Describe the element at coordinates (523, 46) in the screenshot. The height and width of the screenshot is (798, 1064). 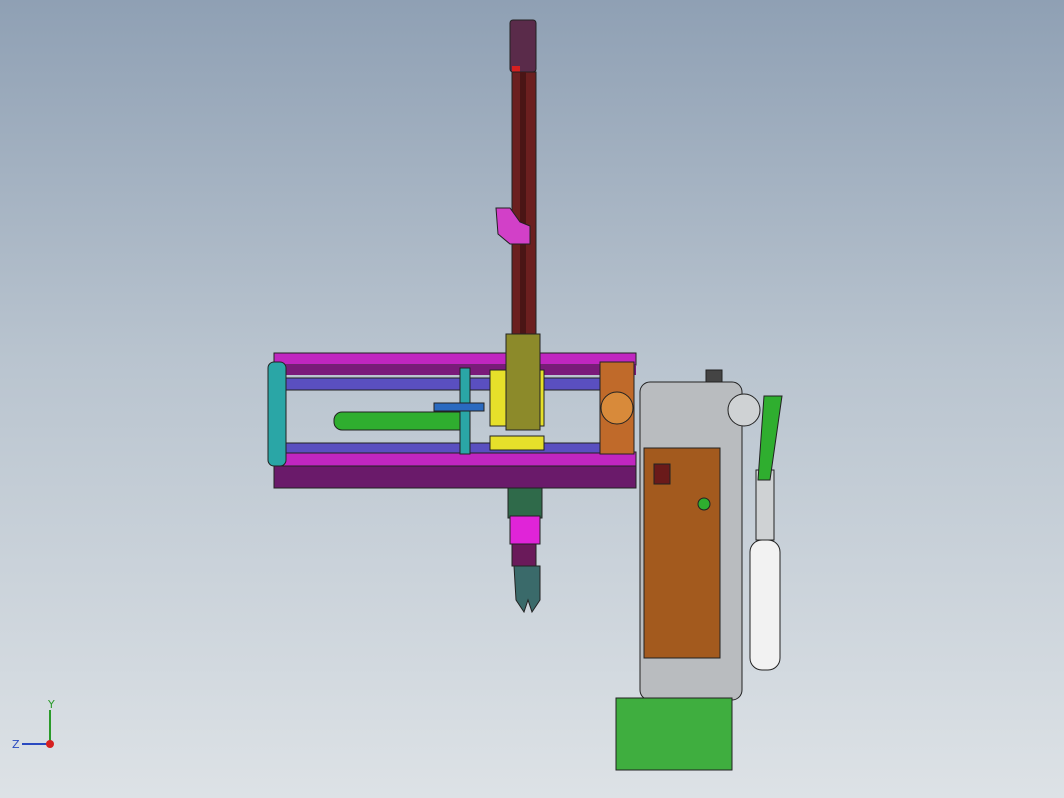
I see `arm-top-cap` at that location.